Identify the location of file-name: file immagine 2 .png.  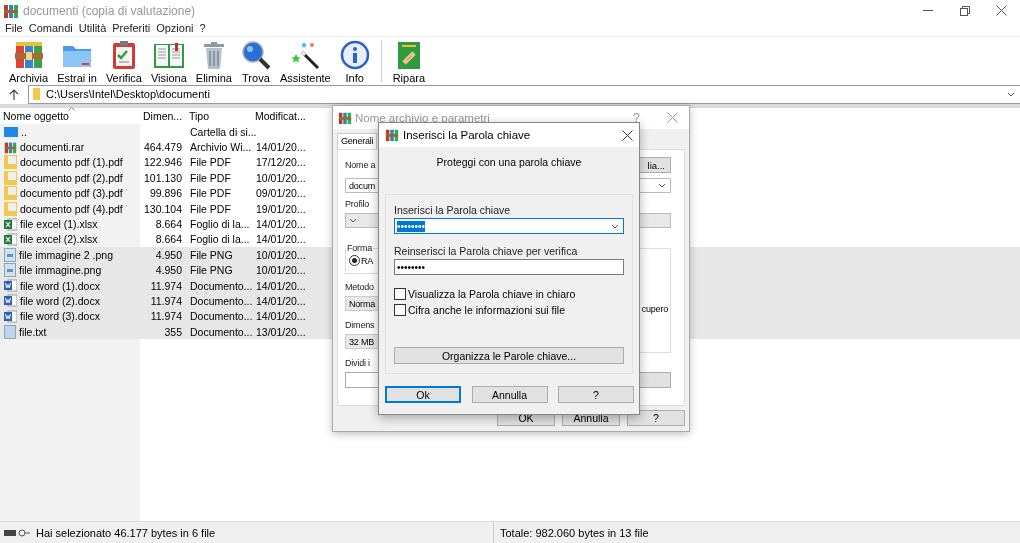
(66, 254).